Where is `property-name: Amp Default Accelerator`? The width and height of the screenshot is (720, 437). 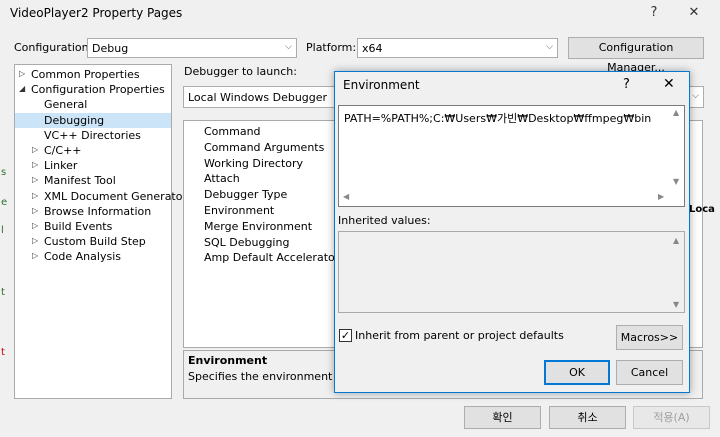 property-name: Amp Default Accelerator is located at coordinates (271, 257).